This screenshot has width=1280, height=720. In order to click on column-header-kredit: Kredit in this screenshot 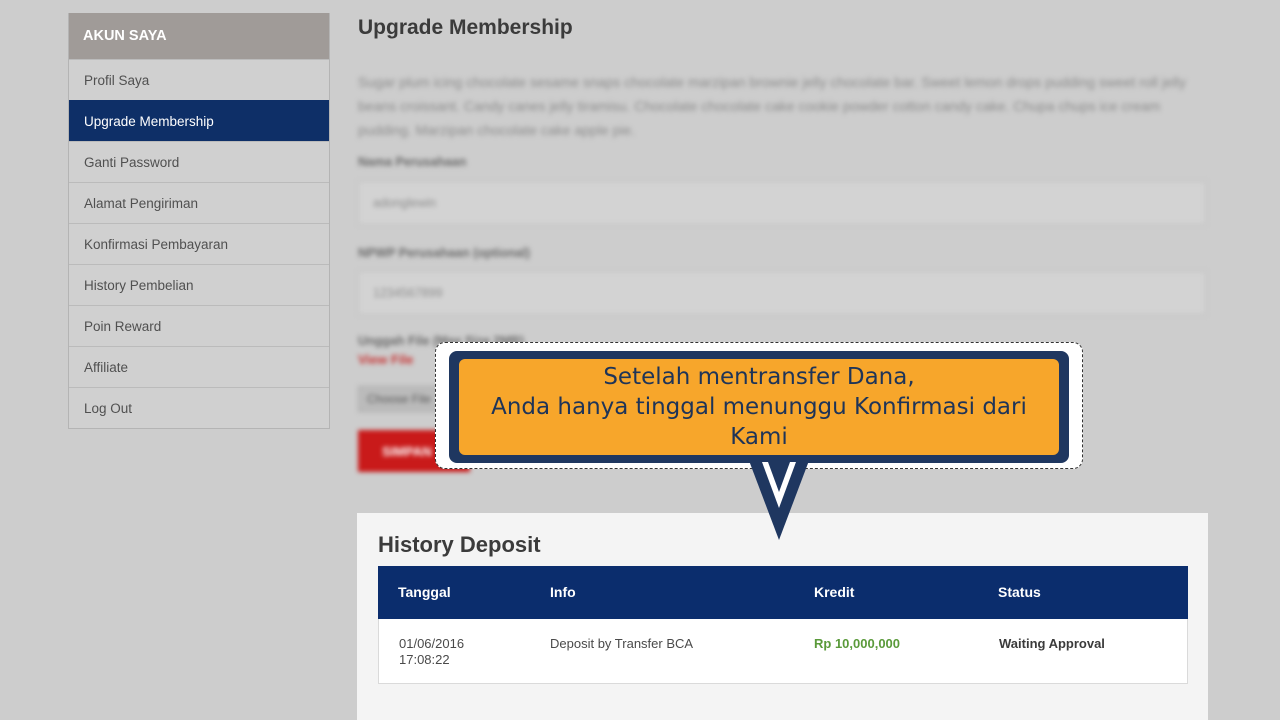, I will do `click(834, 592)`.